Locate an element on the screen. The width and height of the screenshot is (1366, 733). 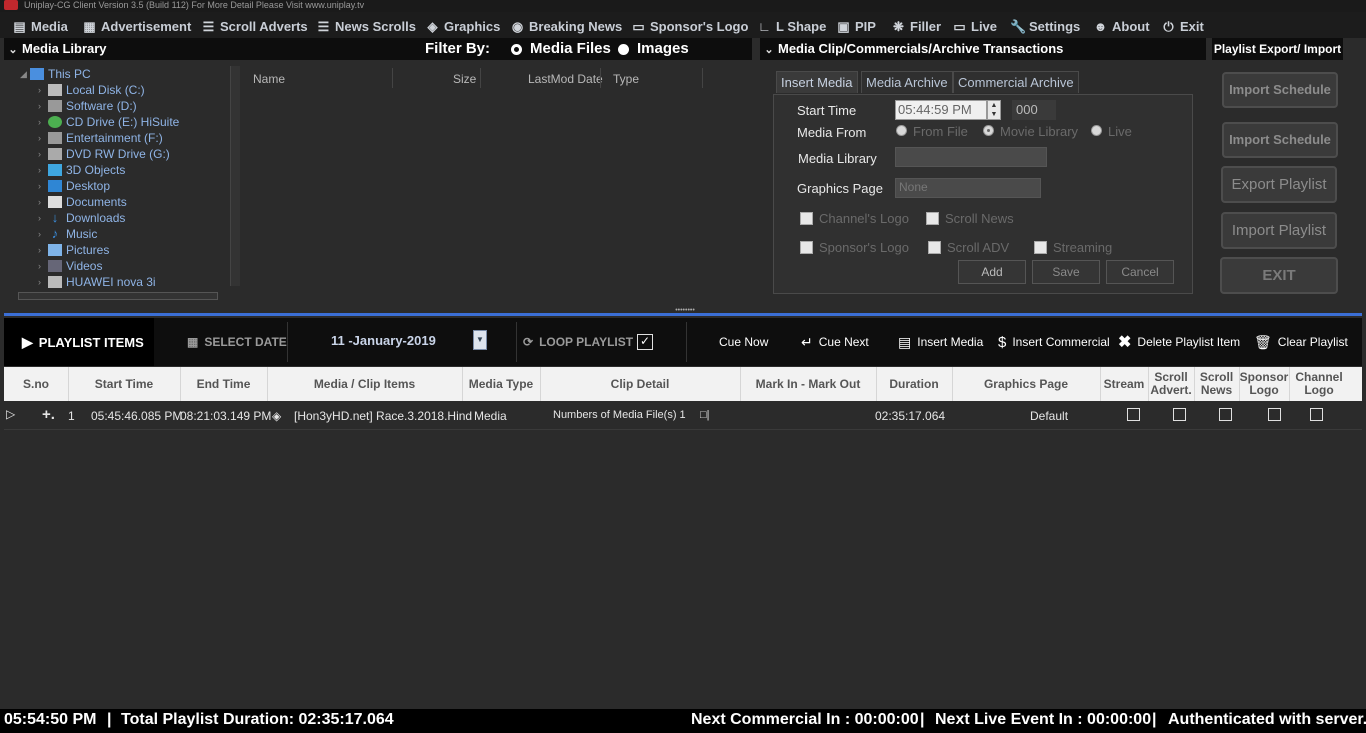
menu-breaking-news: ◉ Breaking News is located at coordinates (566, 26).